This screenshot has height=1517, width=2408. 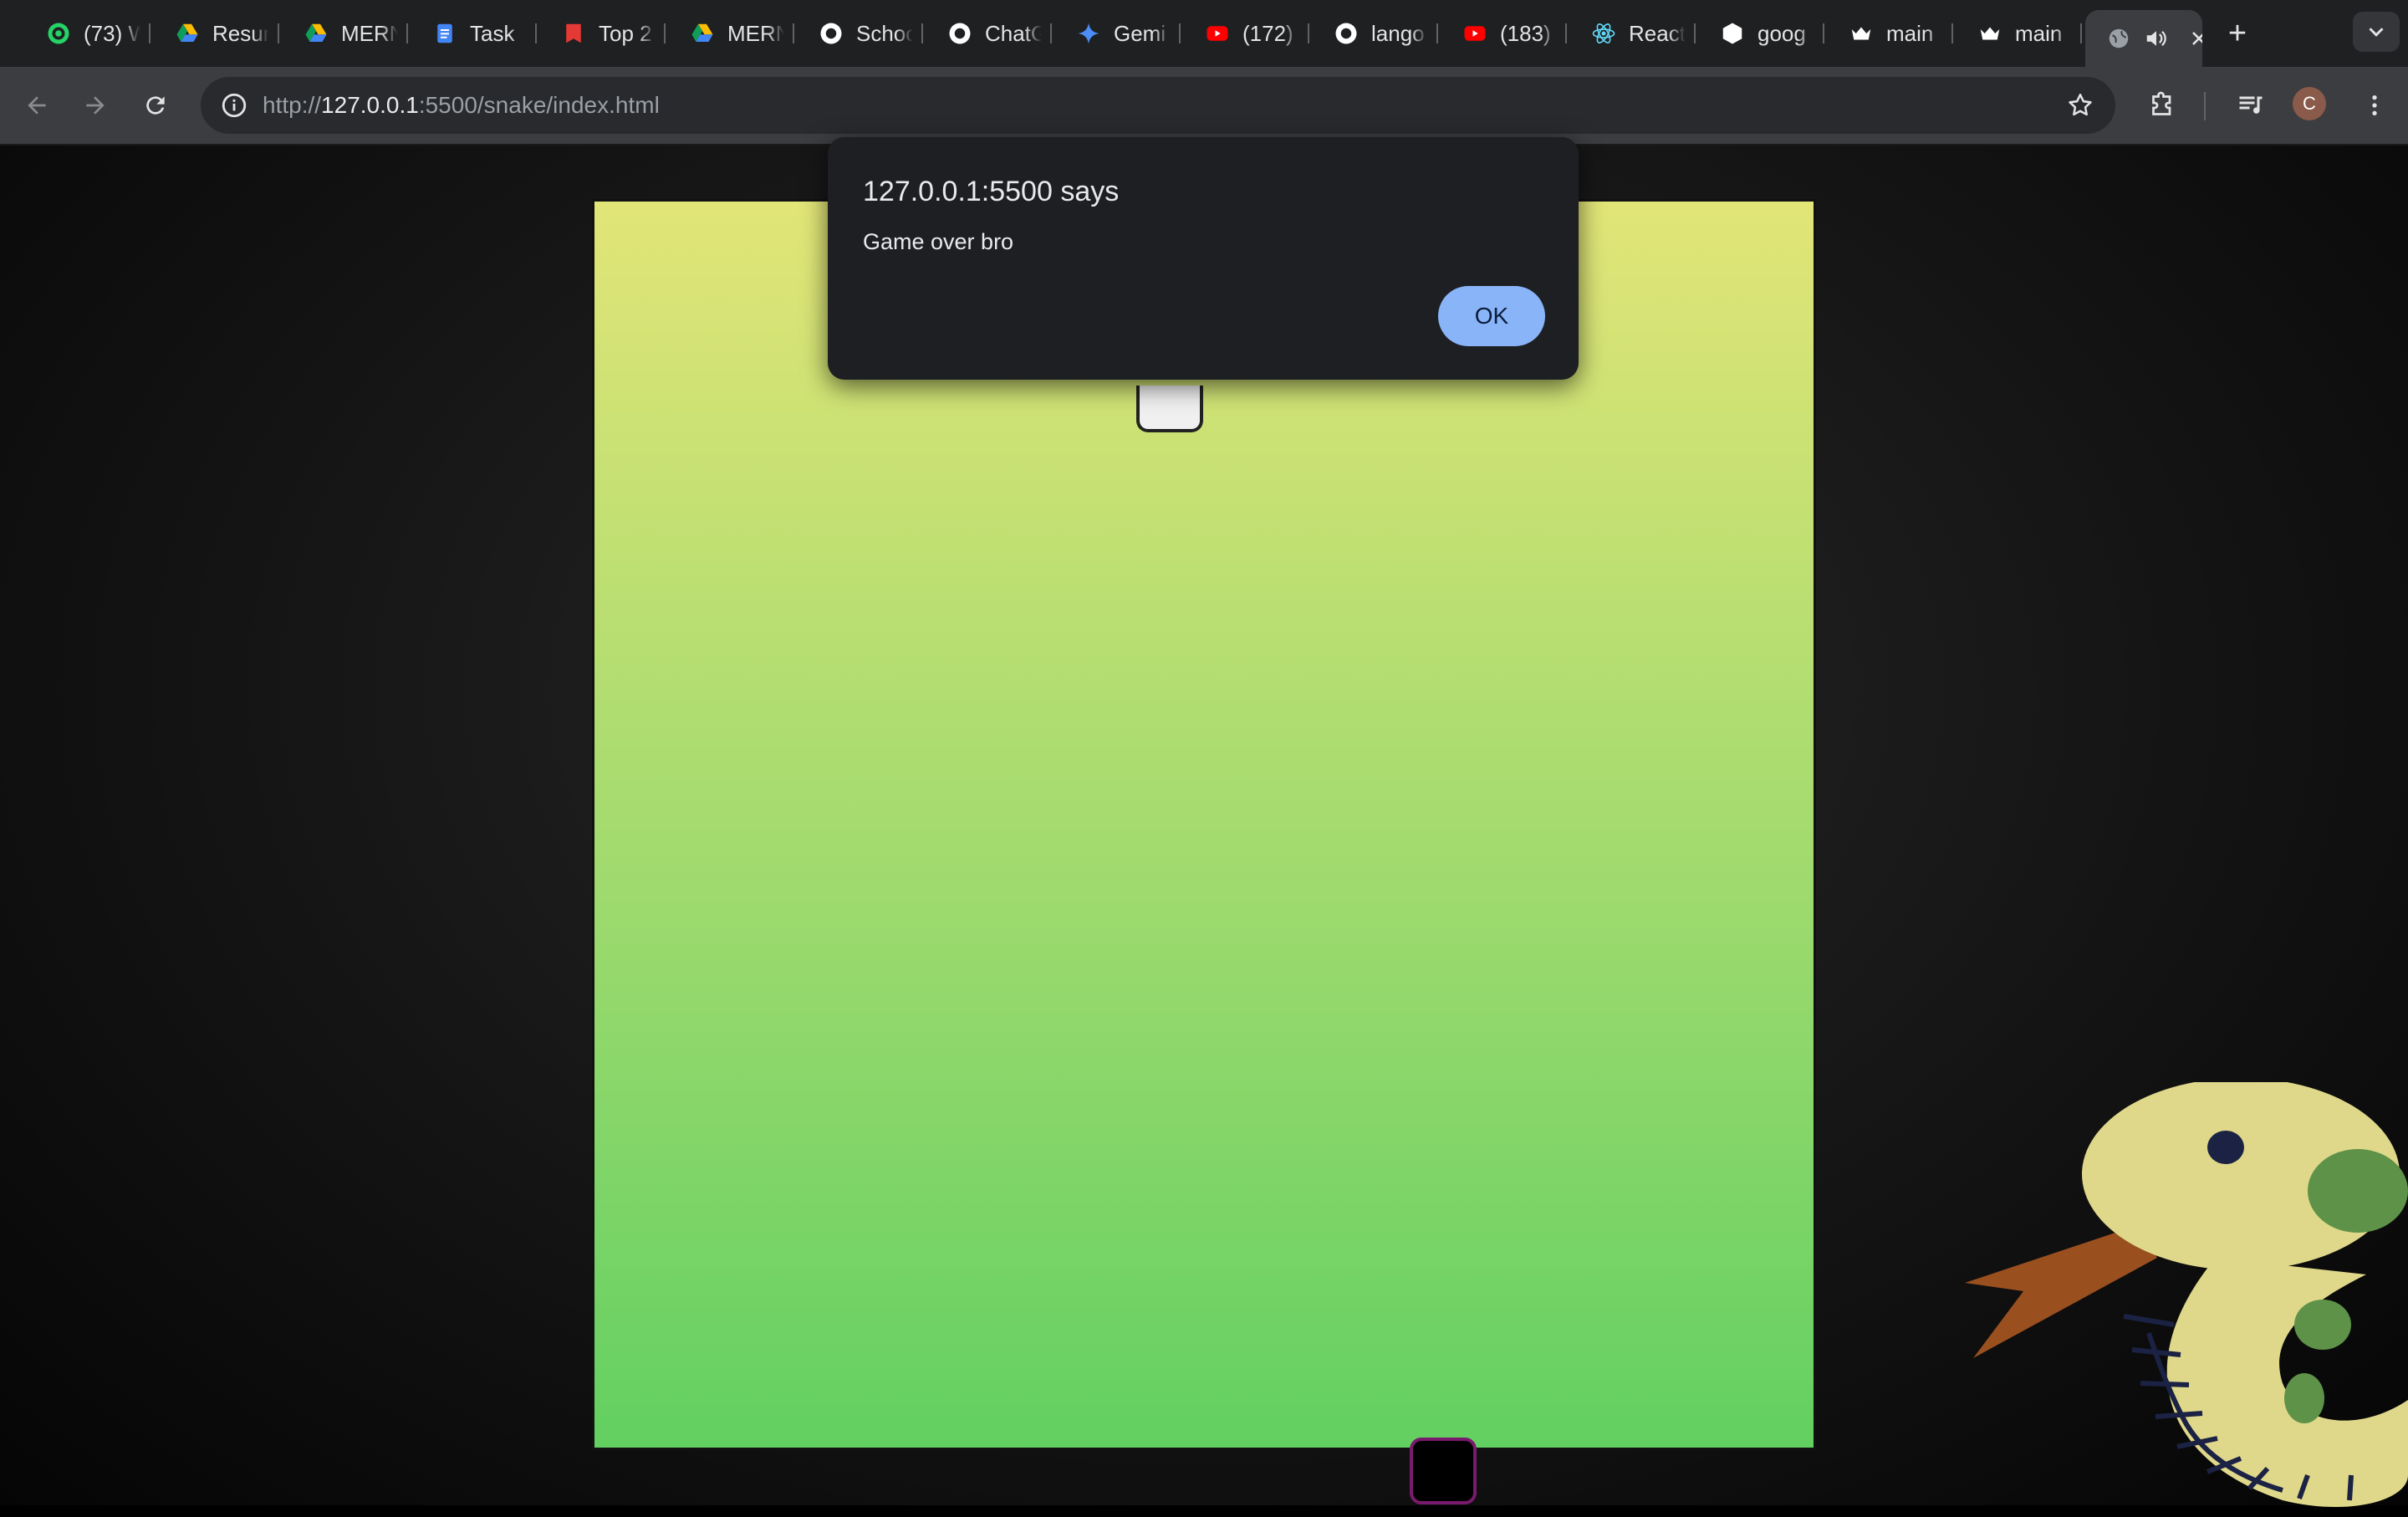 I want to click on browser-tab: Top 2, so click(x=603, y=33).